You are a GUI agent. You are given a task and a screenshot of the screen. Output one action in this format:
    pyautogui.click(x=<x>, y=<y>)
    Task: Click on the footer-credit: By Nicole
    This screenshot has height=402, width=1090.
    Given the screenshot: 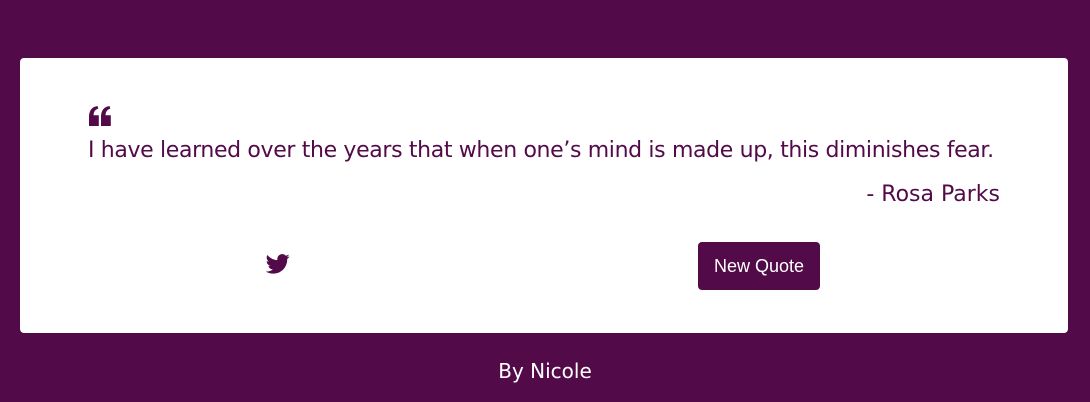 What is the action you would take?
    pyautogui.click(x=545, y=371)
    